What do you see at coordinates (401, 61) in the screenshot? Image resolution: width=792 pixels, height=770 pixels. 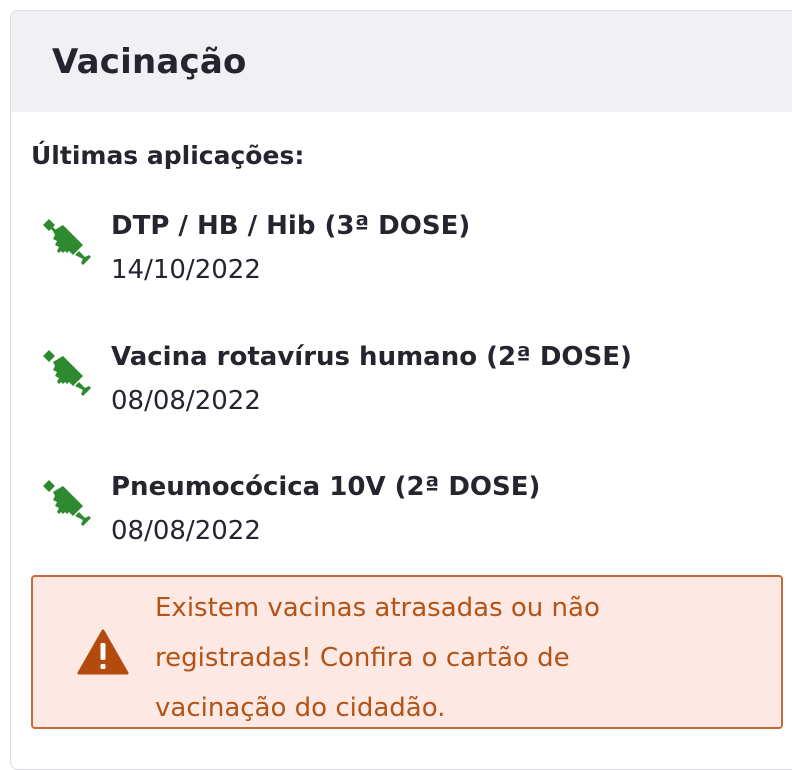 I see `card-header: Vacinação` at bounding box center [401, 61].